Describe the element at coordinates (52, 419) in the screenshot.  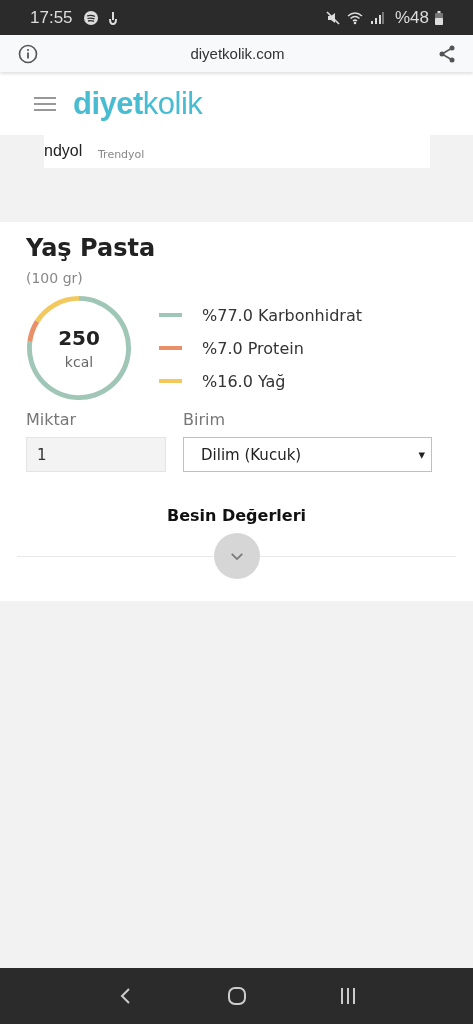
I see `amount-label: Miktar` at that location.